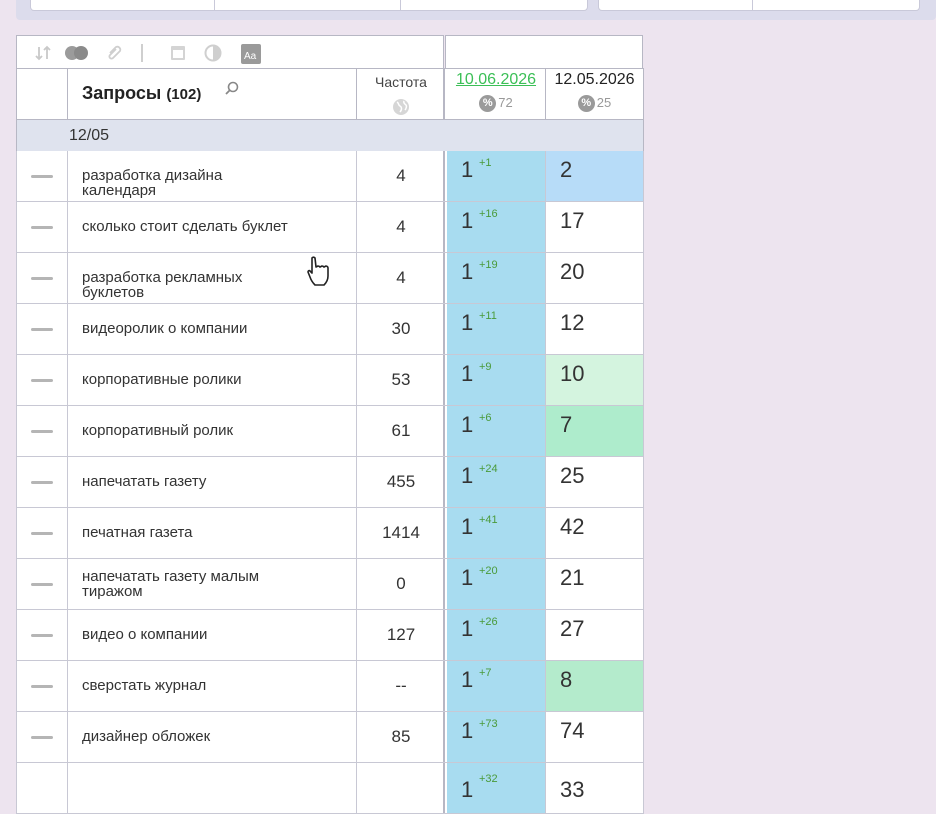 The image size is (936, 814). What do you see at coordinates (594, 227) in the screenshot?
I see `position-cell-date-2: 17` at bounding box center [594, 227].